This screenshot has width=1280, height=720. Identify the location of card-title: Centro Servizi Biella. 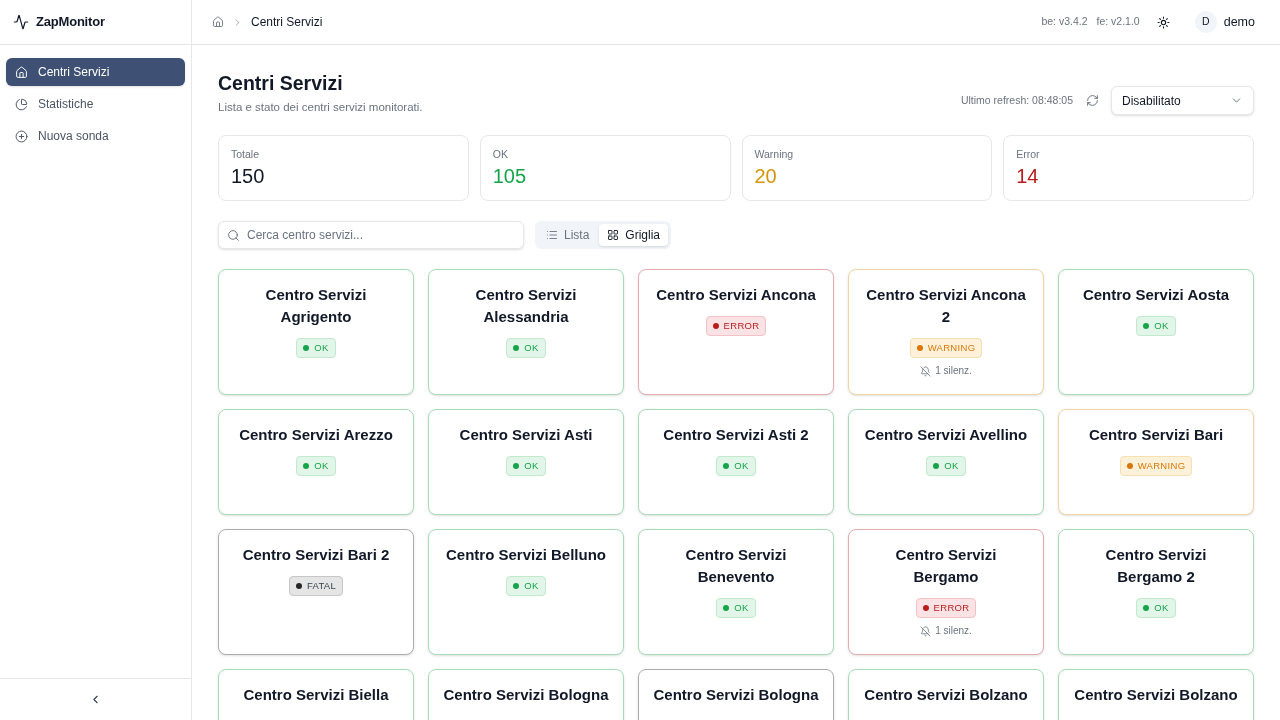
(316, 695).